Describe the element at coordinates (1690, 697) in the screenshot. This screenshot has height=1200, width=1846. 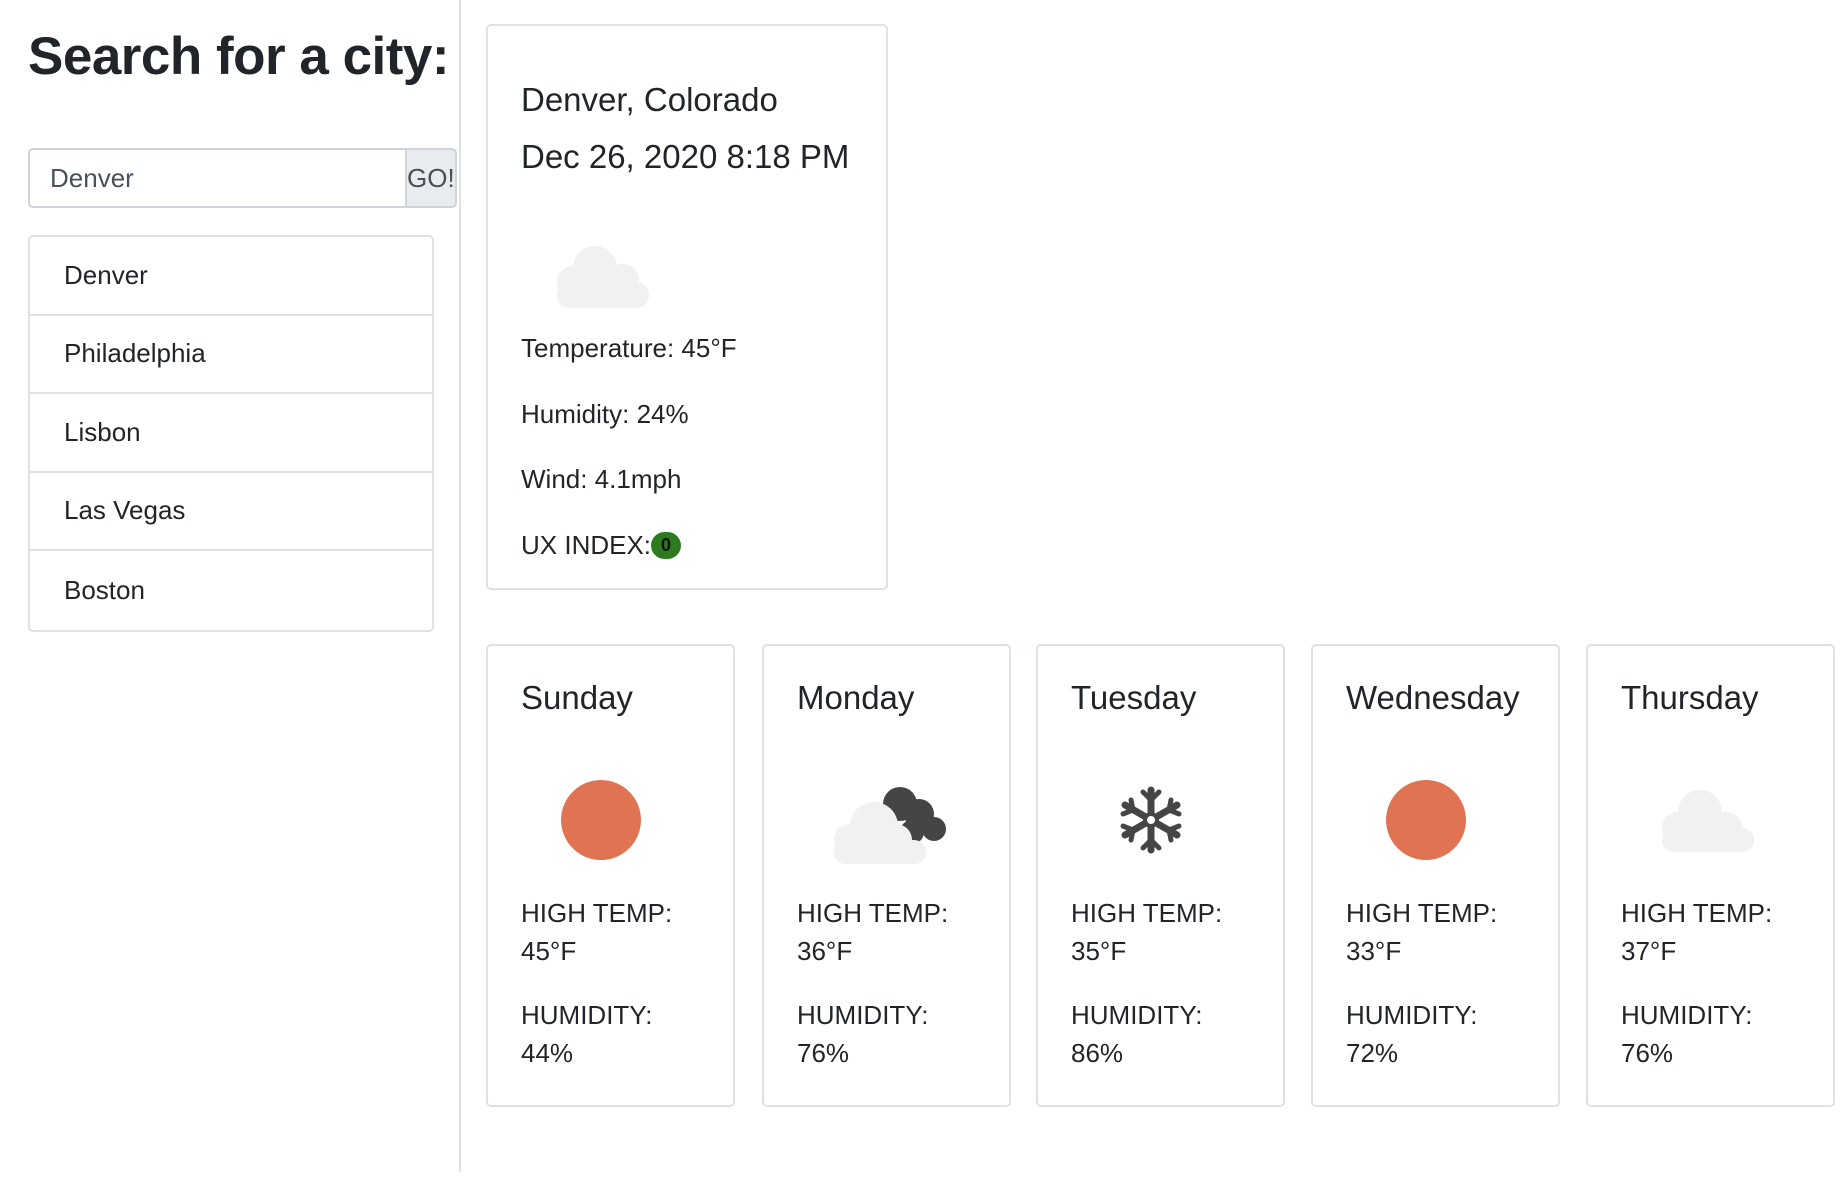
I see `forecast-day: Thursday` at that location.